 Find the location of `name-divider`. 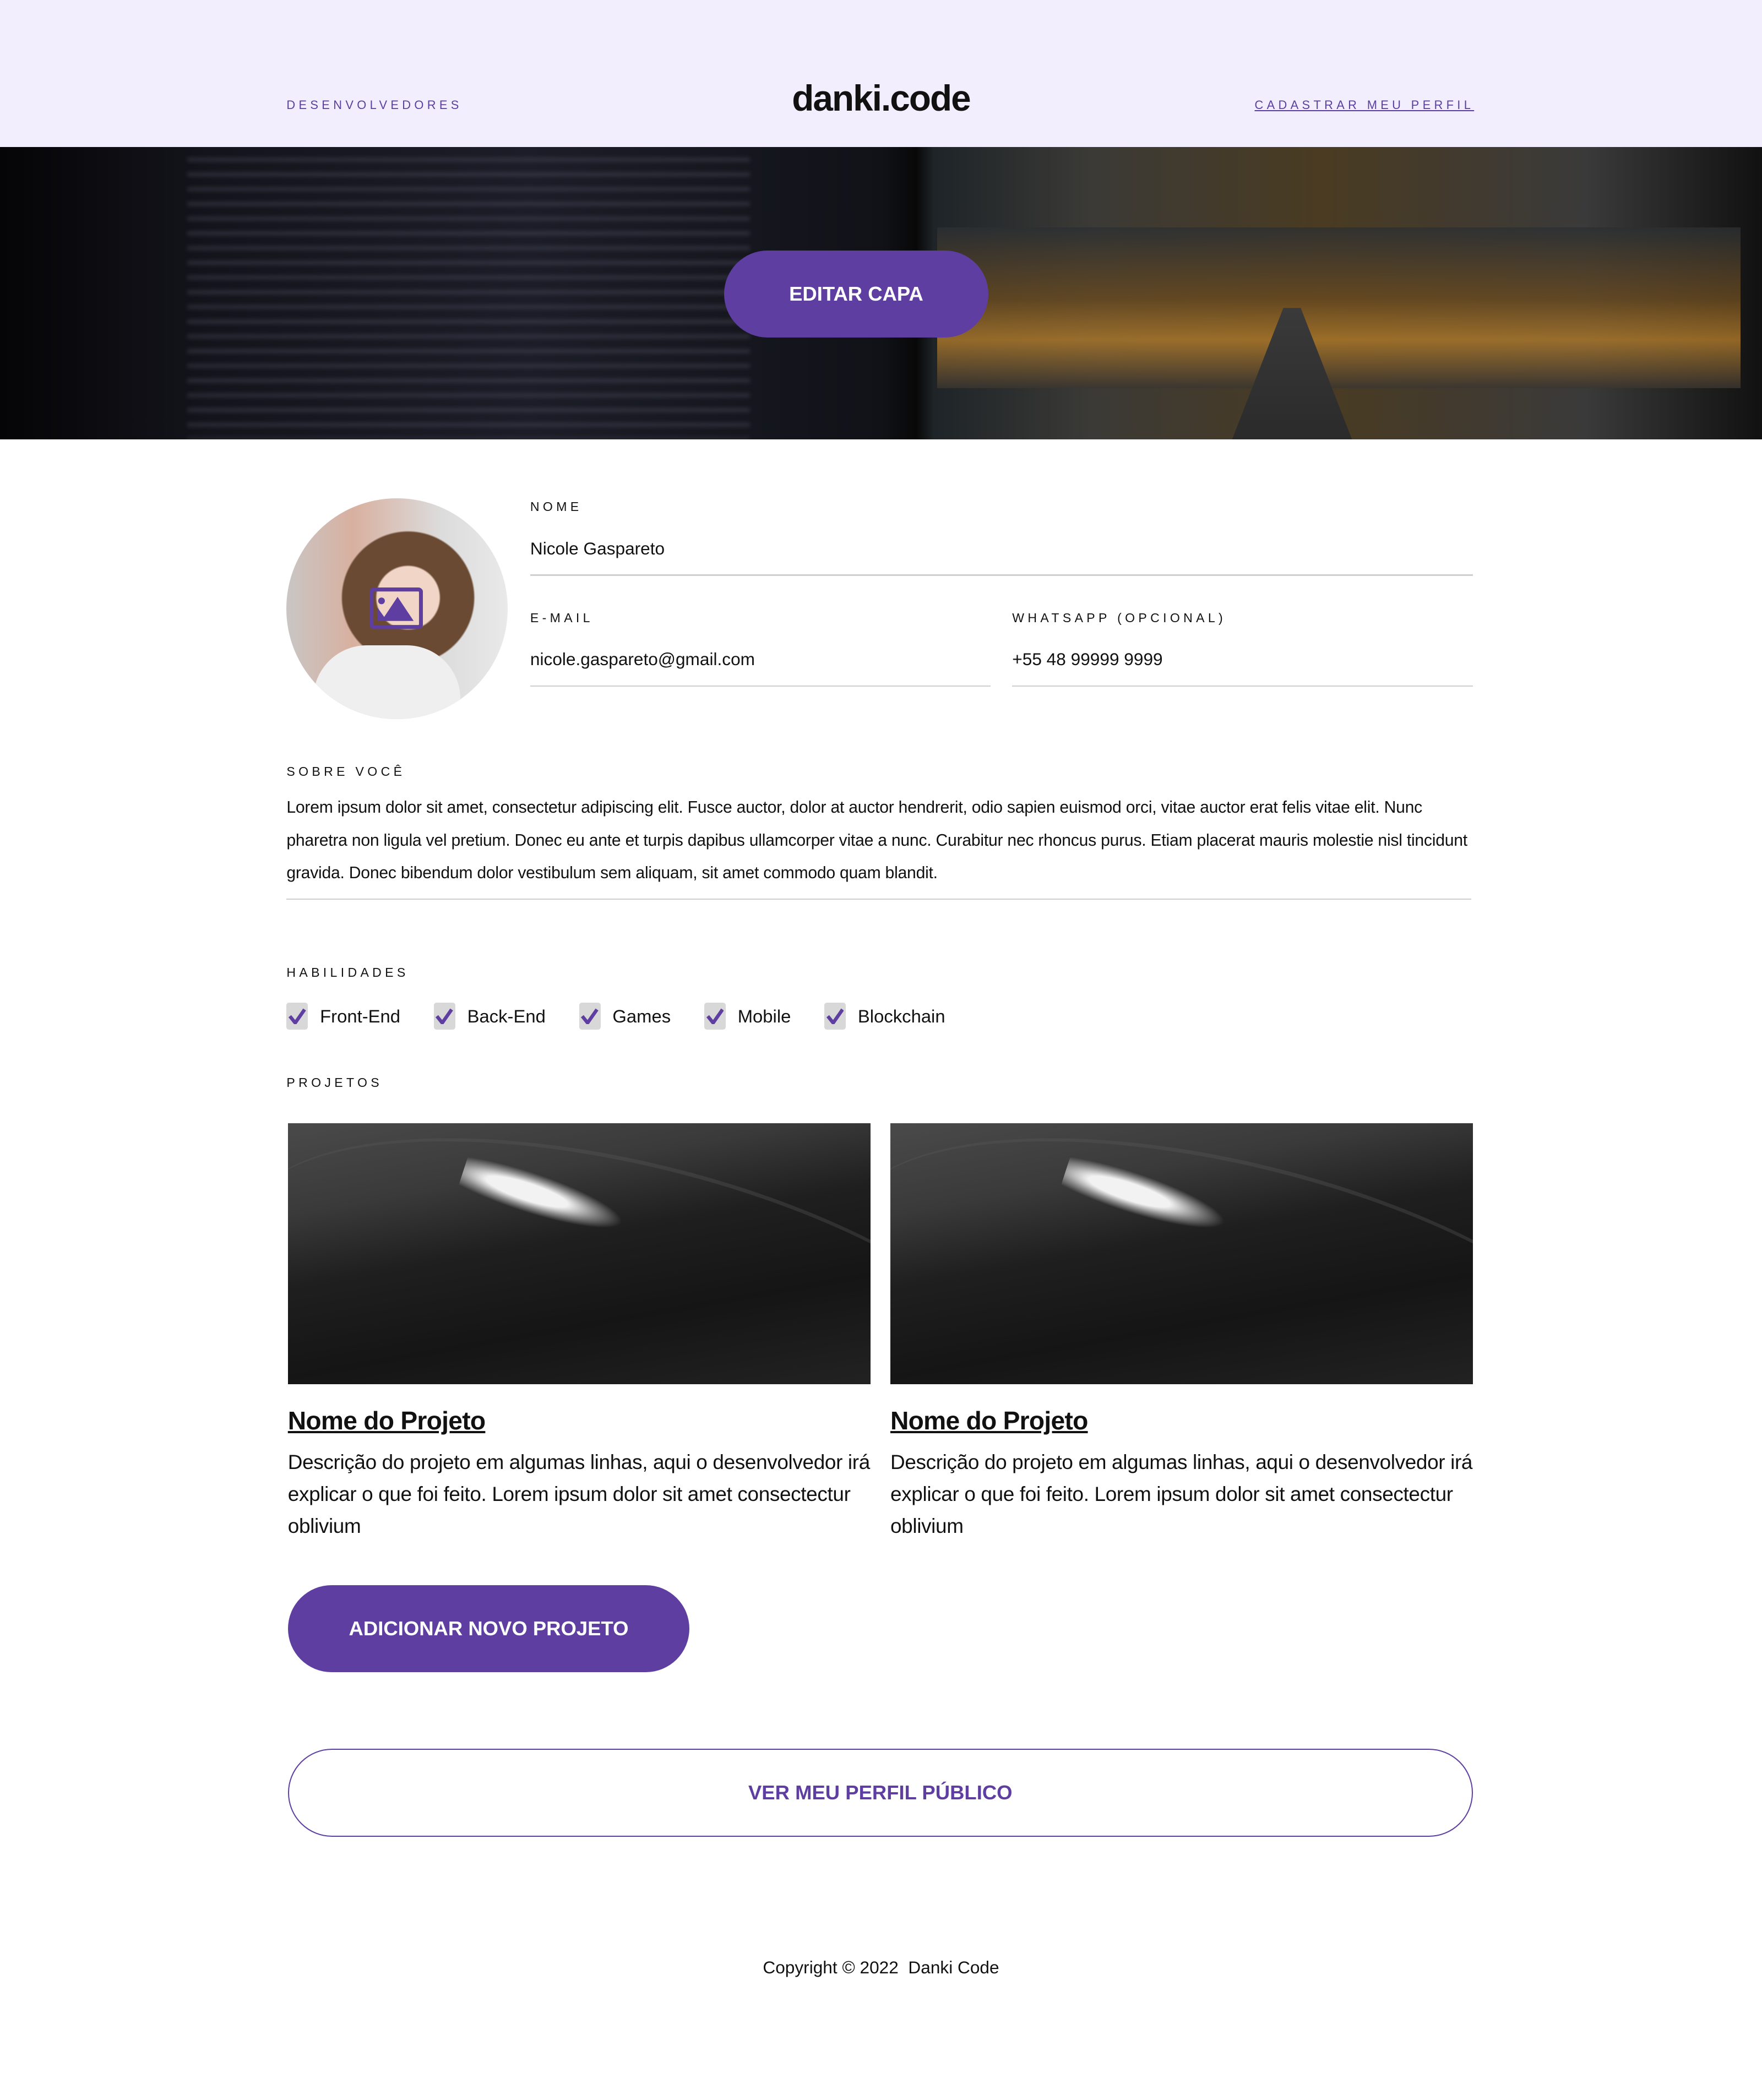

name-divider is located at coordinates (1001, 575).